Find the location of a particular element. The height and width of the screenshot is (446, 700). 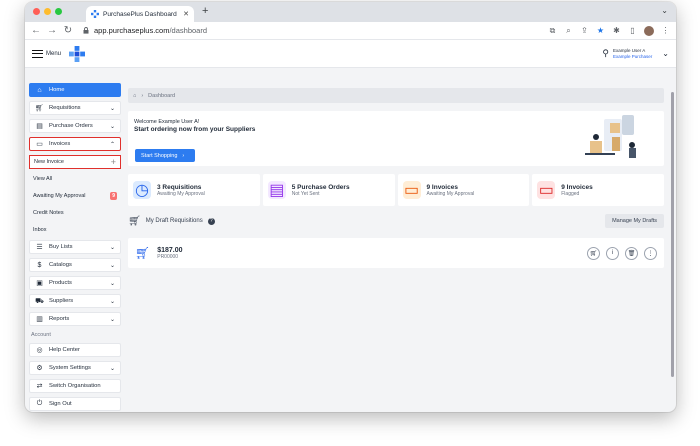

sidebar-item-system-settings: ⚙ System Settings ⌄ is located at coordinates (75, 368).